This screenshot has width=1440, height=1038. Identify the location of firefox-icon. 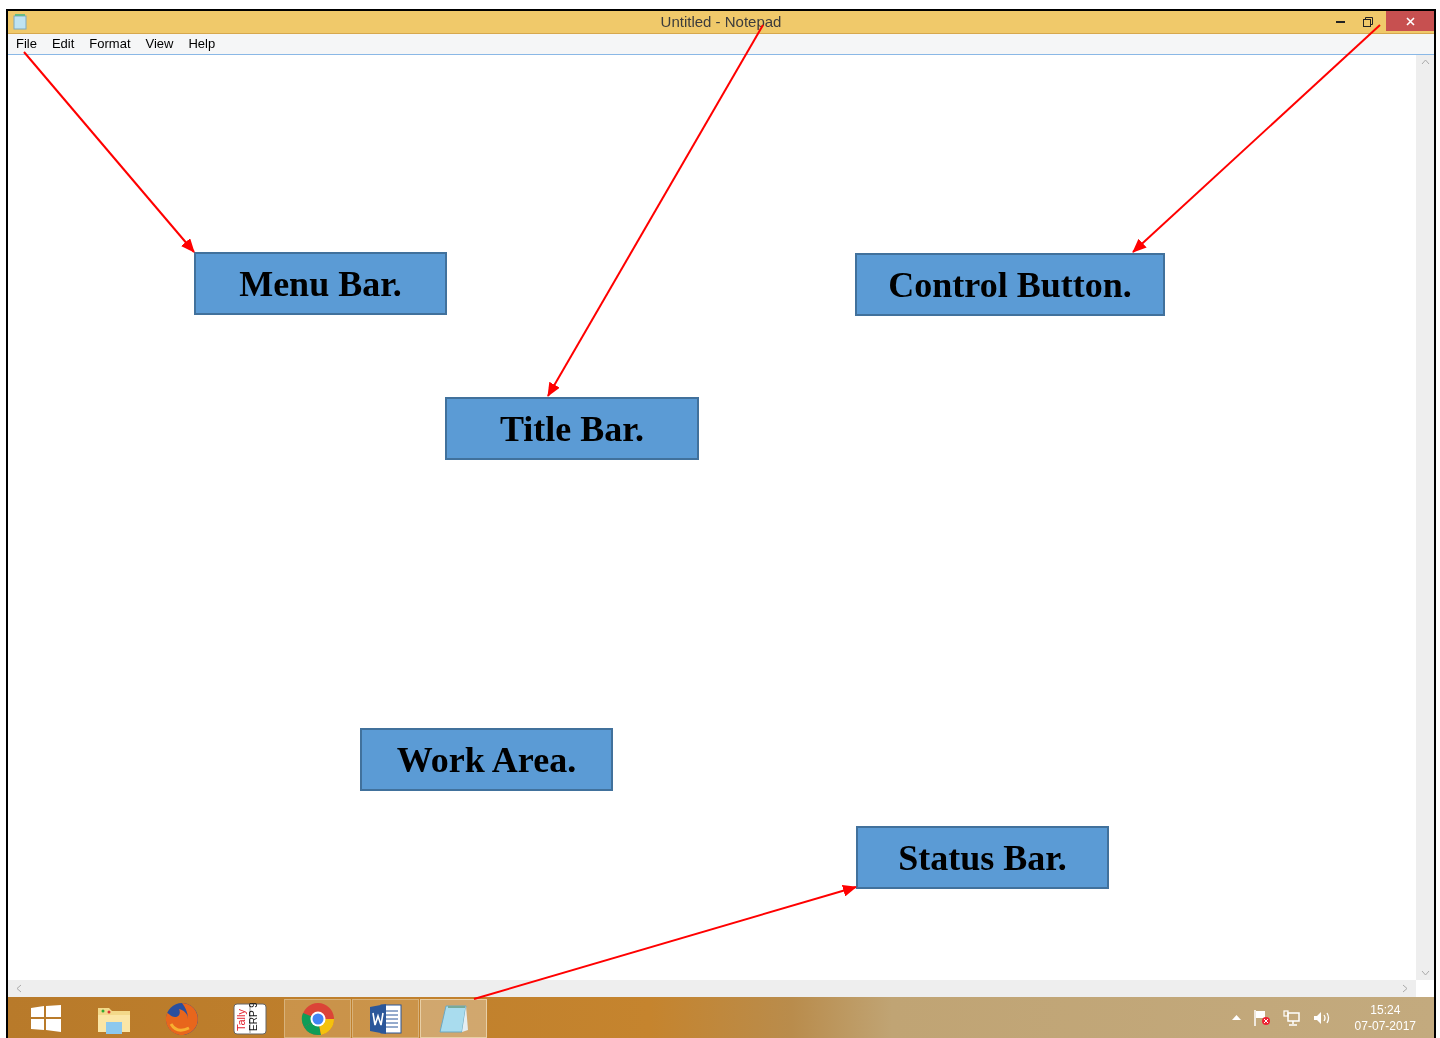
(181, 1018).